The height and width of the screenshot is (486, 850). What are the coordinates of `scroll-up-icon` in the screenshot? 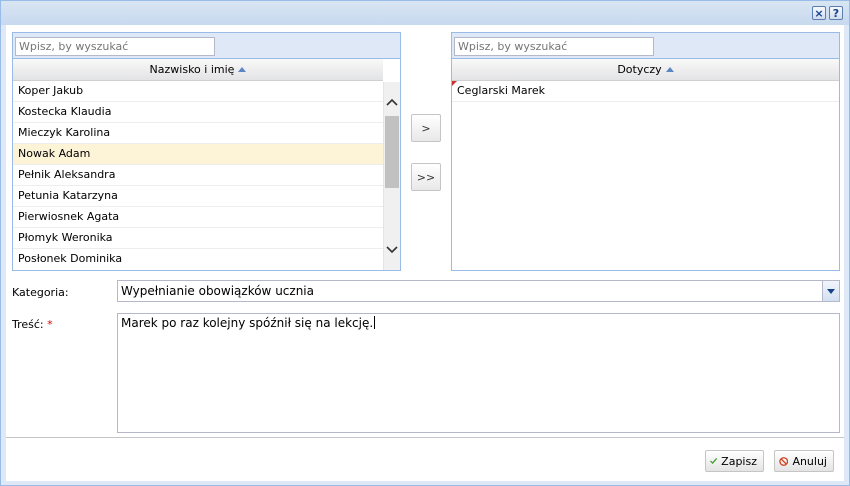 It's located at (392, 102).